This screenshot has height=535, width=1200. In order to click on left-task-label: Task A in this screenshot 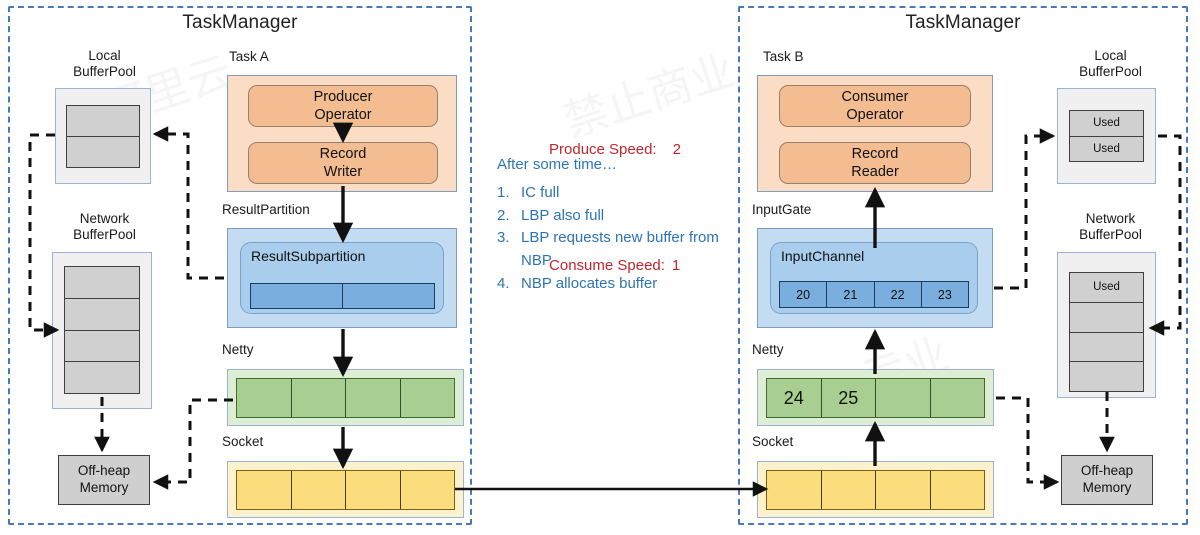, I will do `click(249, 56)`.